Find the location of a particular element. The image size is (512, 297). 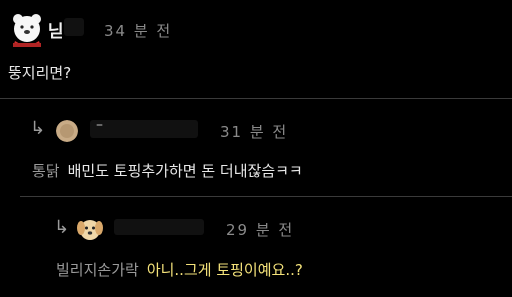

divider is located at coordinates (256, 98).